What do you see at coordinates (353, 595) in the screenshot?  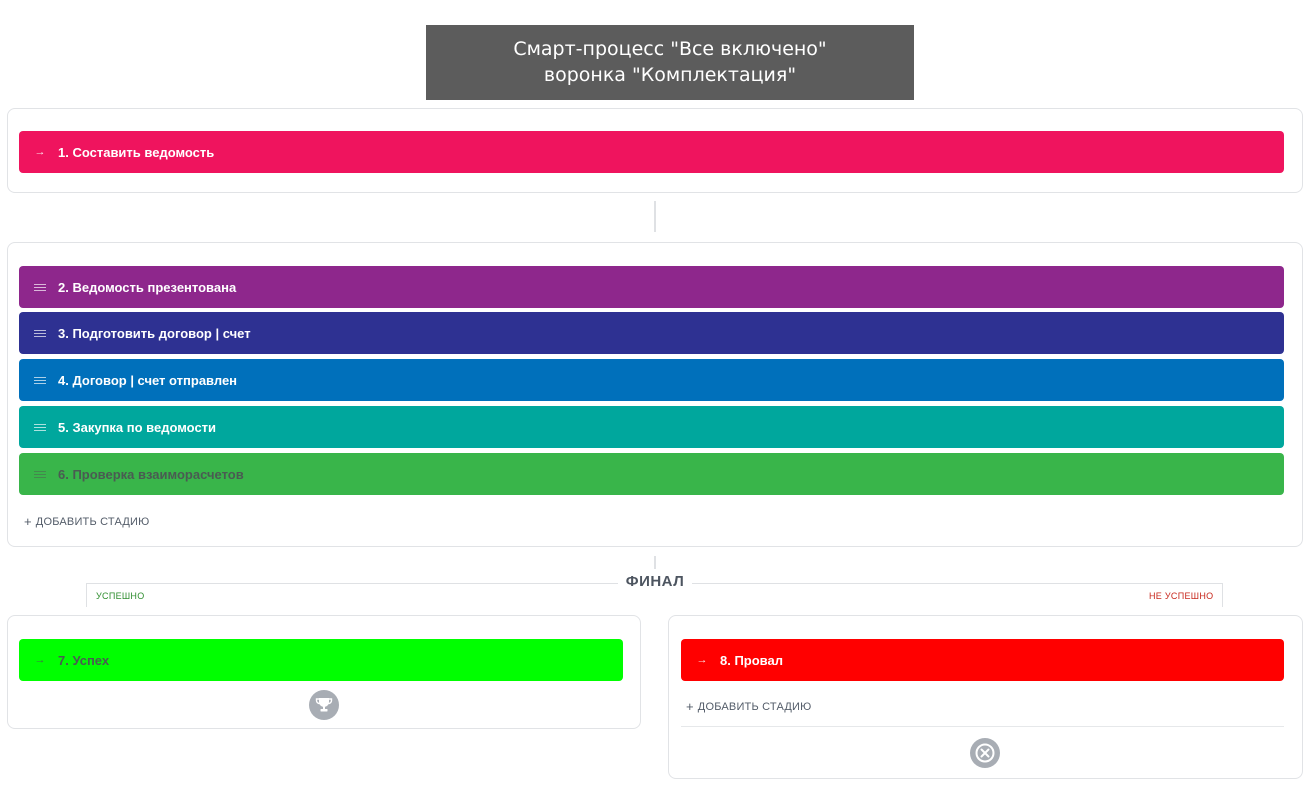 I see `success-bracket` at bounding box center [353, 595].